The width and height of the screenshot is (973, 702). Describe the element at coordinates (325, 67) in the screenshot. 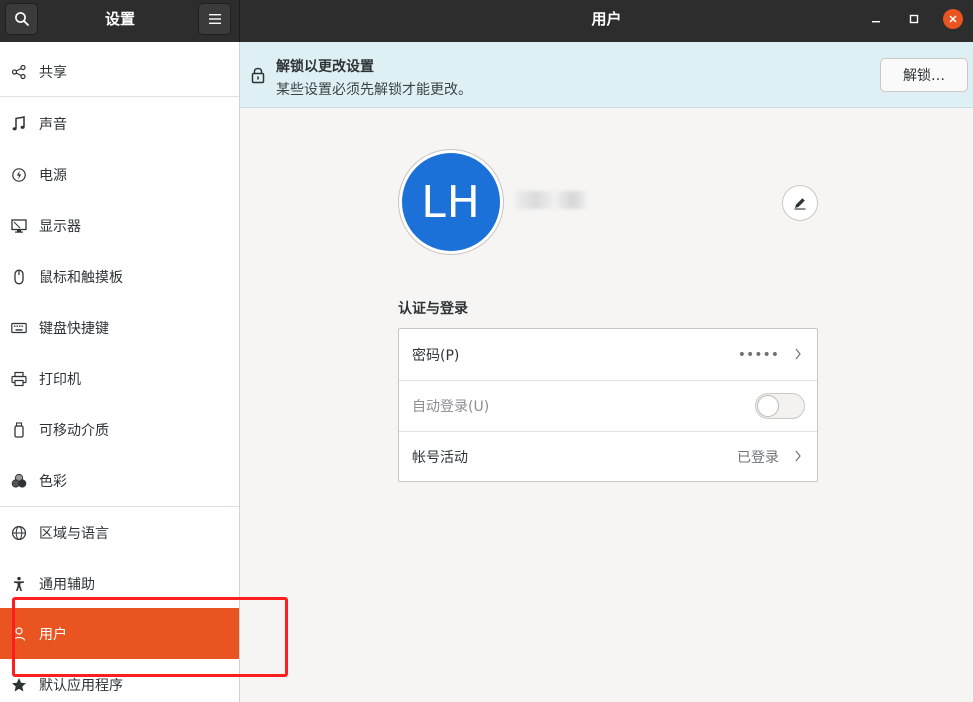

I see `infobar-title: 解锁以更改设置` at that location.